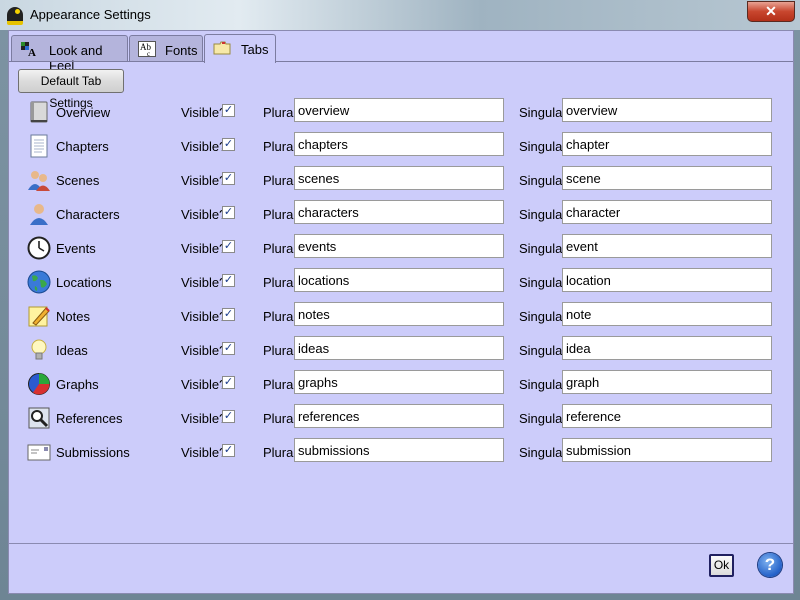 Image resolution: width=800 pixels, height=600 pixels. What do you see at coordinates (39, 181) in the screenshot?
I see `people-icon` at bounding box center [39, 181].